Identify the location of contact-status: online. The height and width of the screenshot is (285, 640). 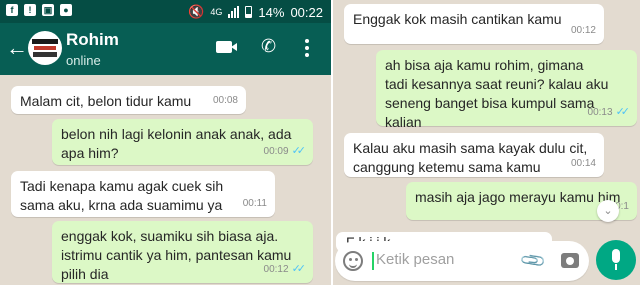
(83, 60).